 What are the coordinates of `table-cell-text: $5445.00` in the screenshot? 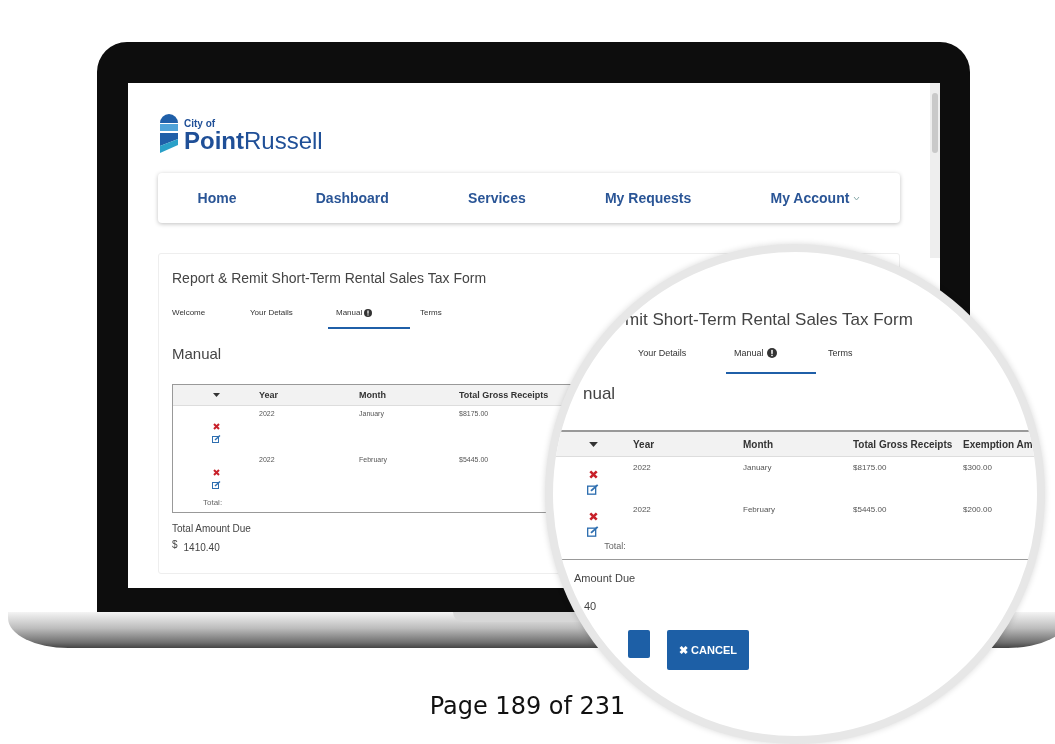 It's located at (870, 510).